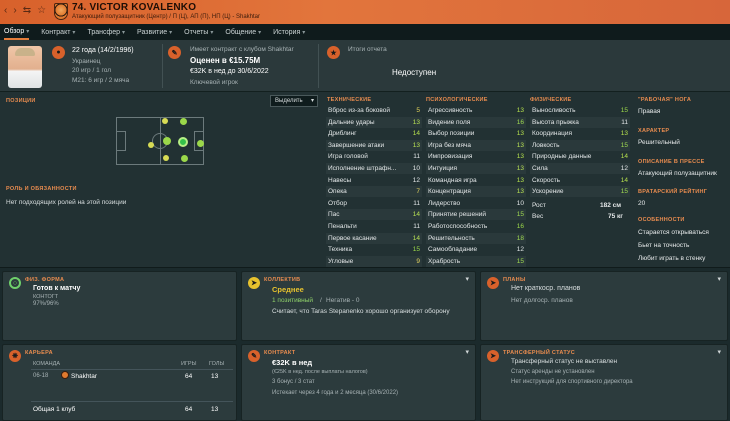 This screenshot has height=421, width=730. Describe the element at coordinates (292, 362) in the screenshot. I see `contract-wage-main: €32K в нед` at that location.